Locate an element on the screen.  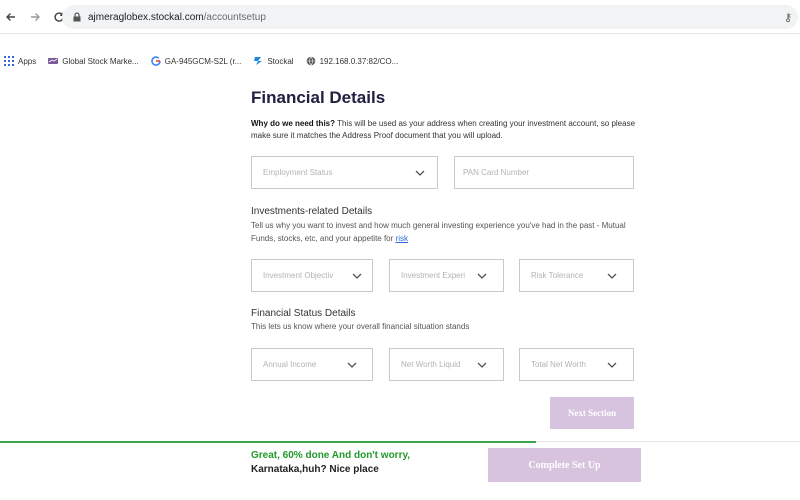
page-title: Financial Details is located at coordinates (318, 97).